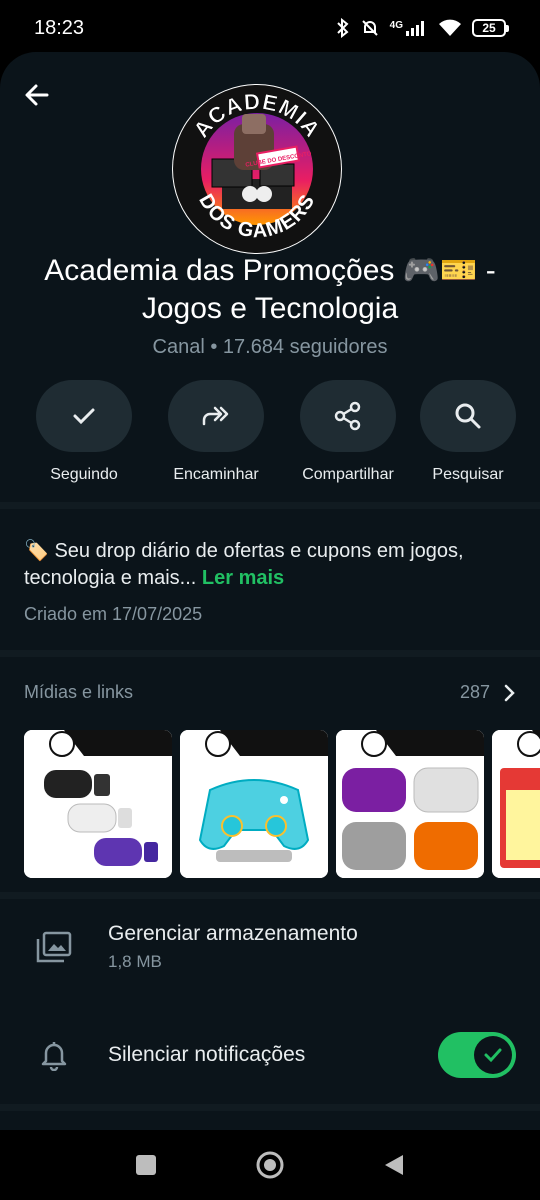 Image resolution: width=540 pixels, height=1200 pixels. I want to click on triangle-back-icon, so click(394, 1165).